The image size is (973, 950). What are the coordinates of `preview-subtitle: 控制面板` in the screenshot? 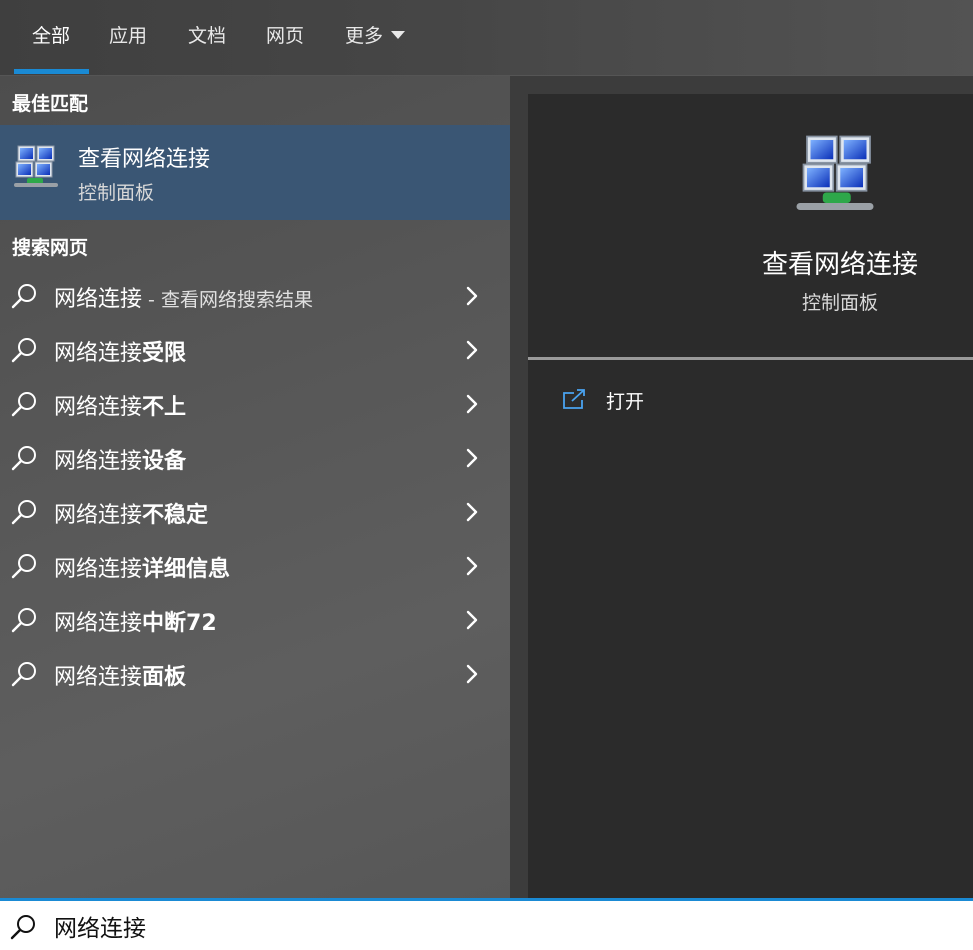 It's located at (839, 303).